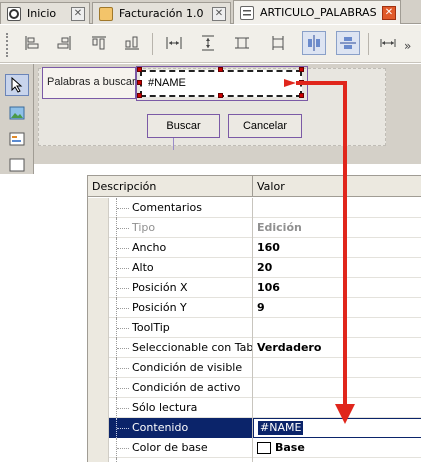 The height and width of the screenshot is (462, 421). I want to click on property-value-editor: #NAME, so click(336, 428).